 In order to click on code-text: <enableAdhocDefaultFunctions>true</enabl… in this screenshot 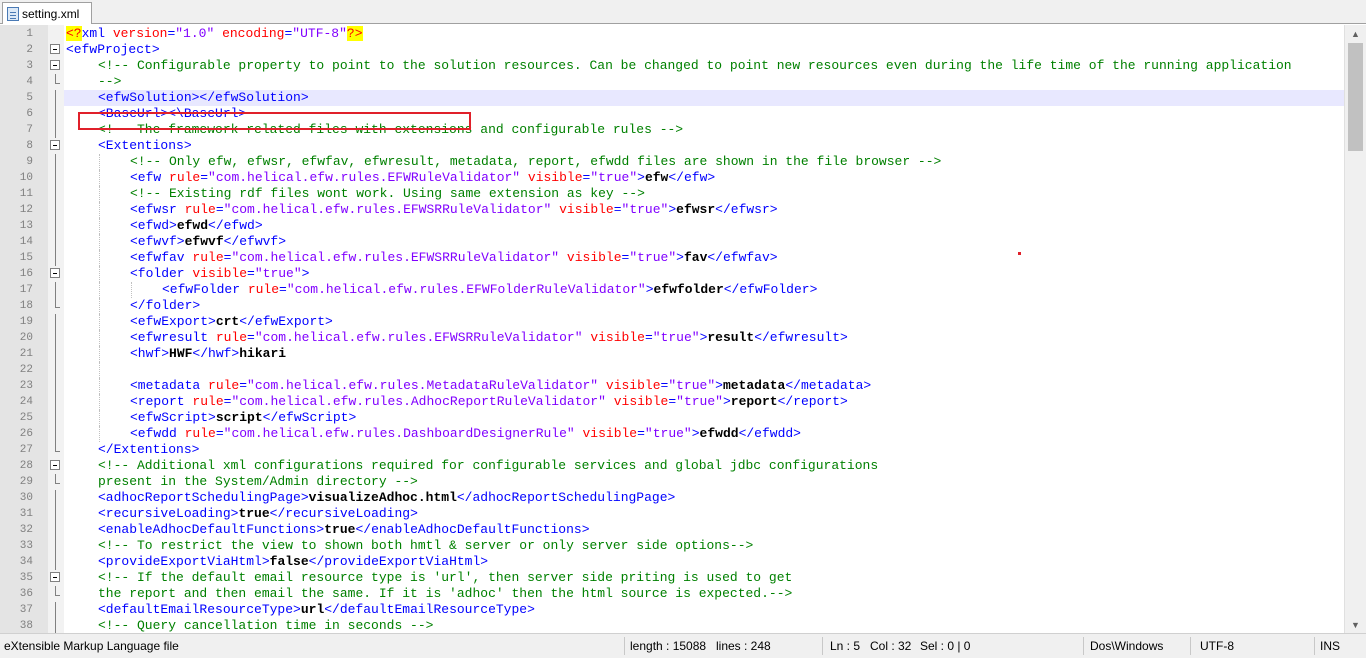, I will do `click(704, 530)`.